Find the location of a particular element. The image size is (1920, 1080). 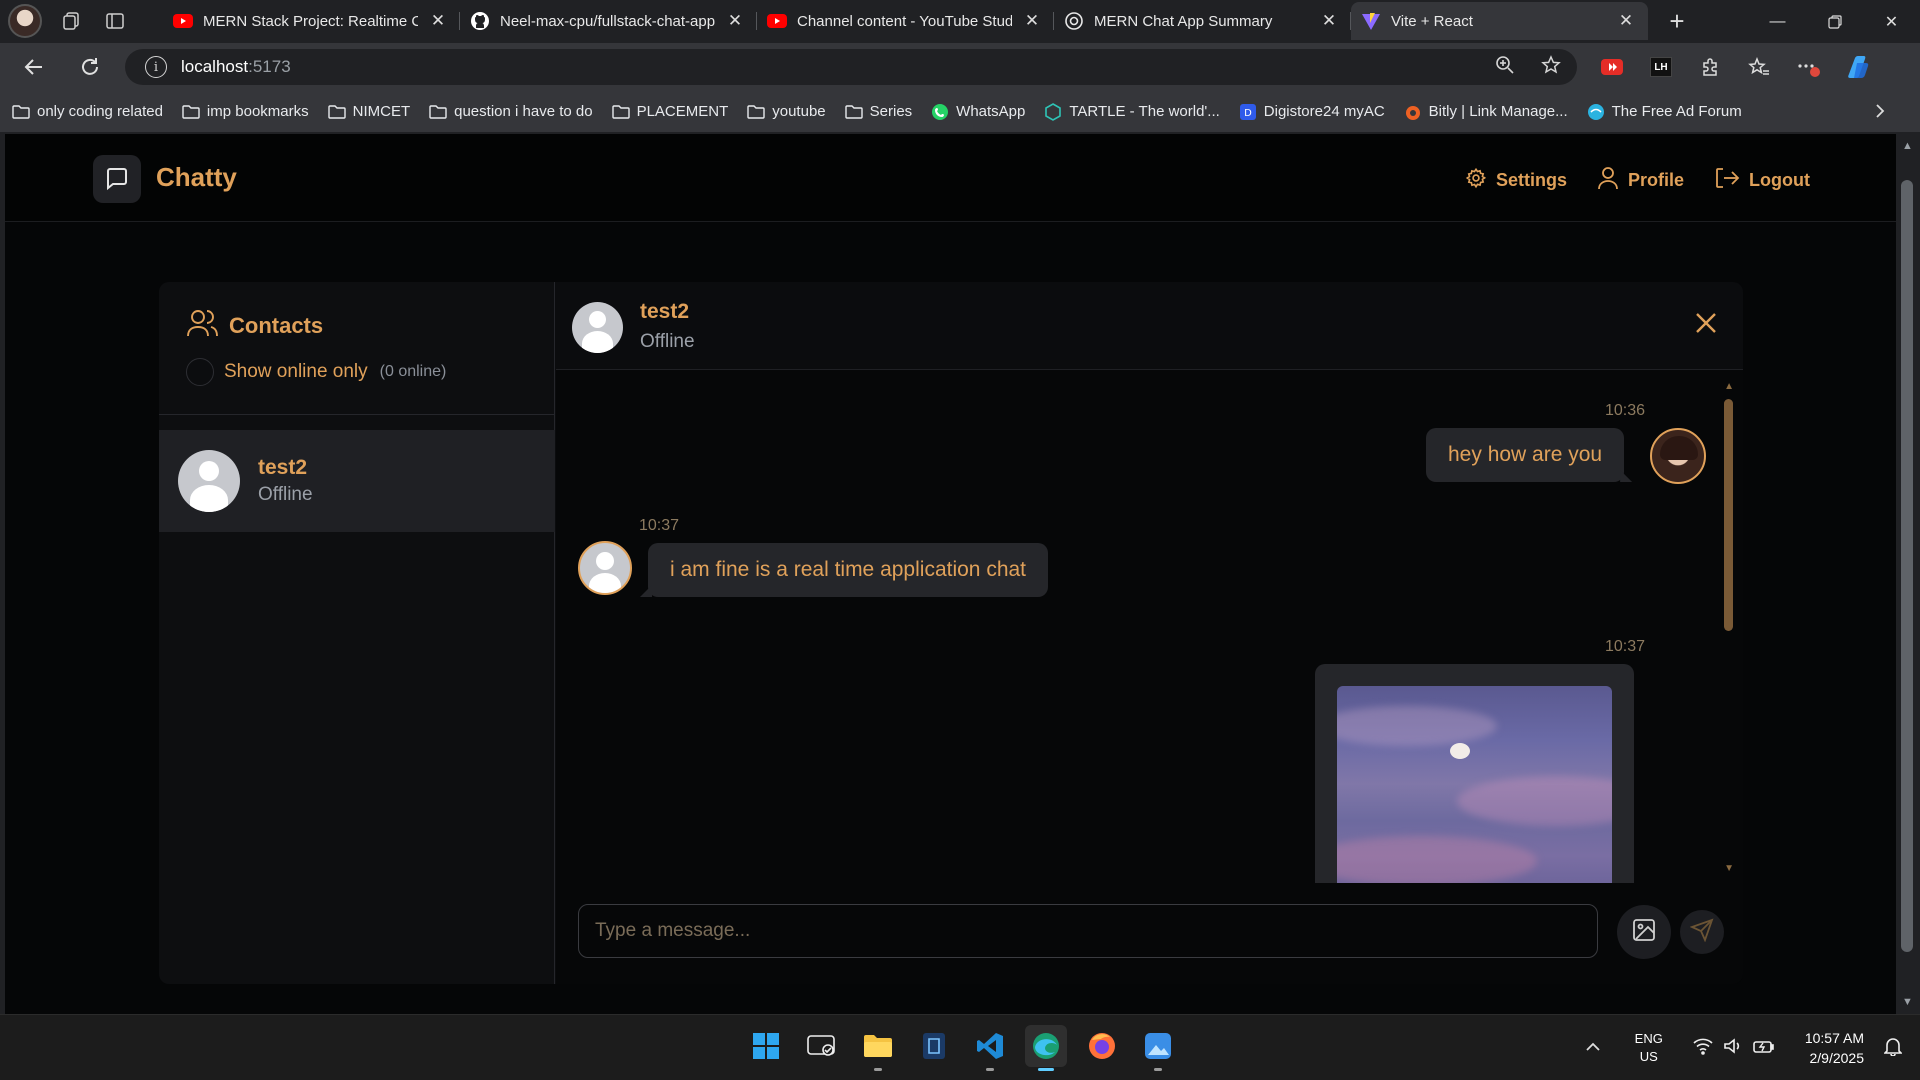

settings-link: Settings is located at coordinates (1516, 180).